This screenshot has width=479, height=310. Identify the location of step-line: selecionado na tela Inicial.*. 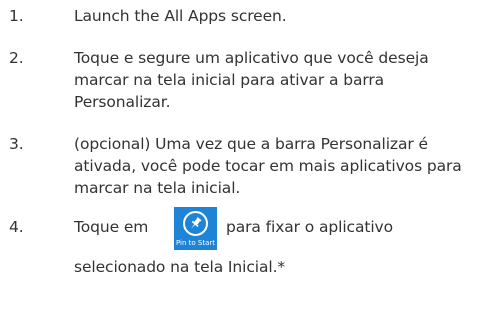
(180, 267).